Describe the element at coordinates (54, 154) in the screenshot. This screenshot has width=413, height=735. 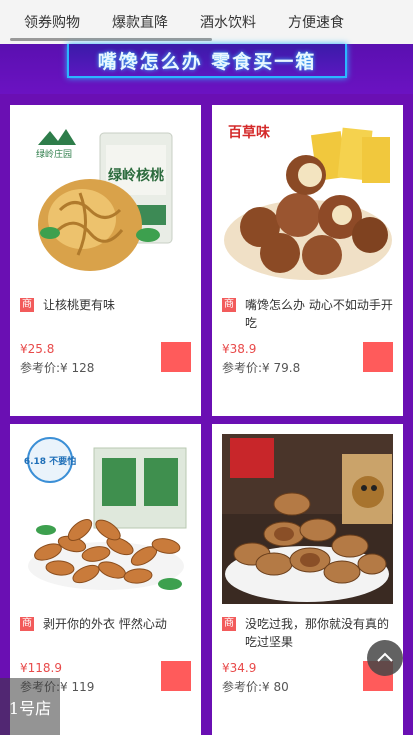
I see `brand-logo: 绿岭庄园` at that location.